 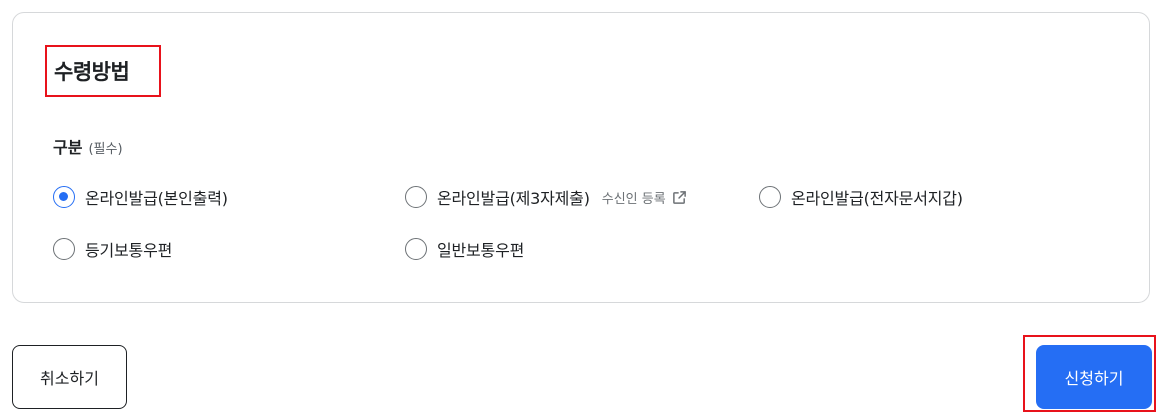 I want to click on radio-online-third-party: 온라인발급(제3자제출) 수신인 등록, so click(x=546, y=197).